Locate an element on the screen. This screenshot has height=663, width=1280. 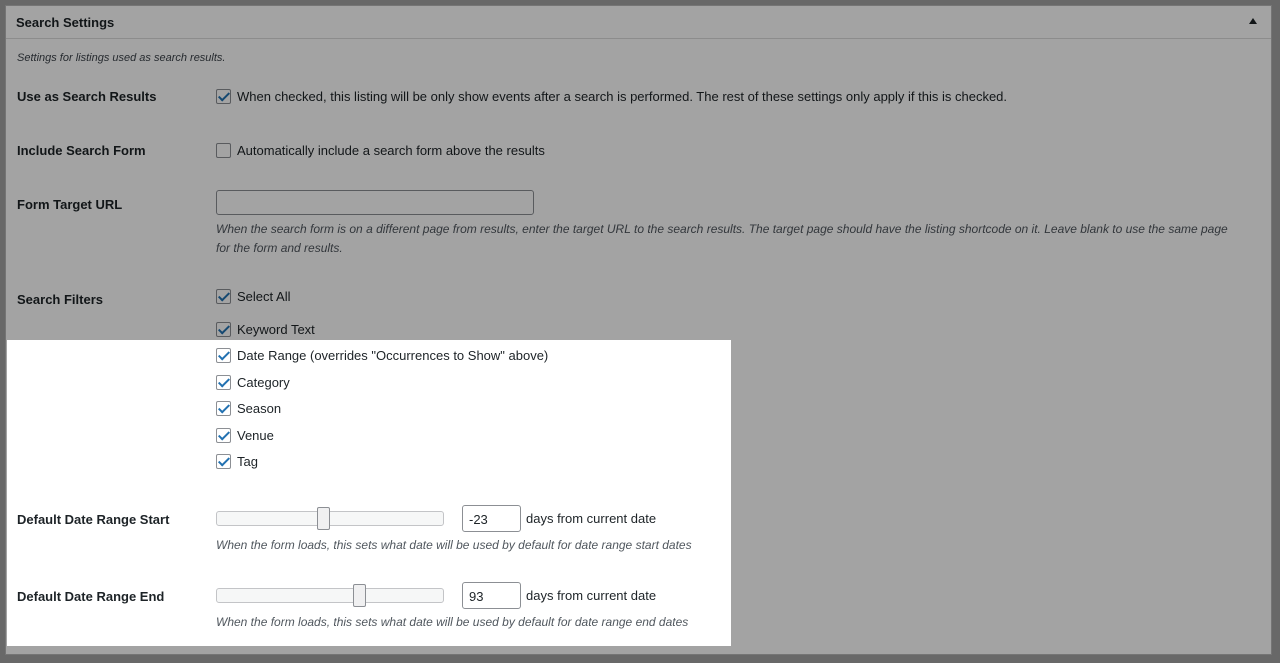
filter-category-label: Category is located at coordinates (263, 382).